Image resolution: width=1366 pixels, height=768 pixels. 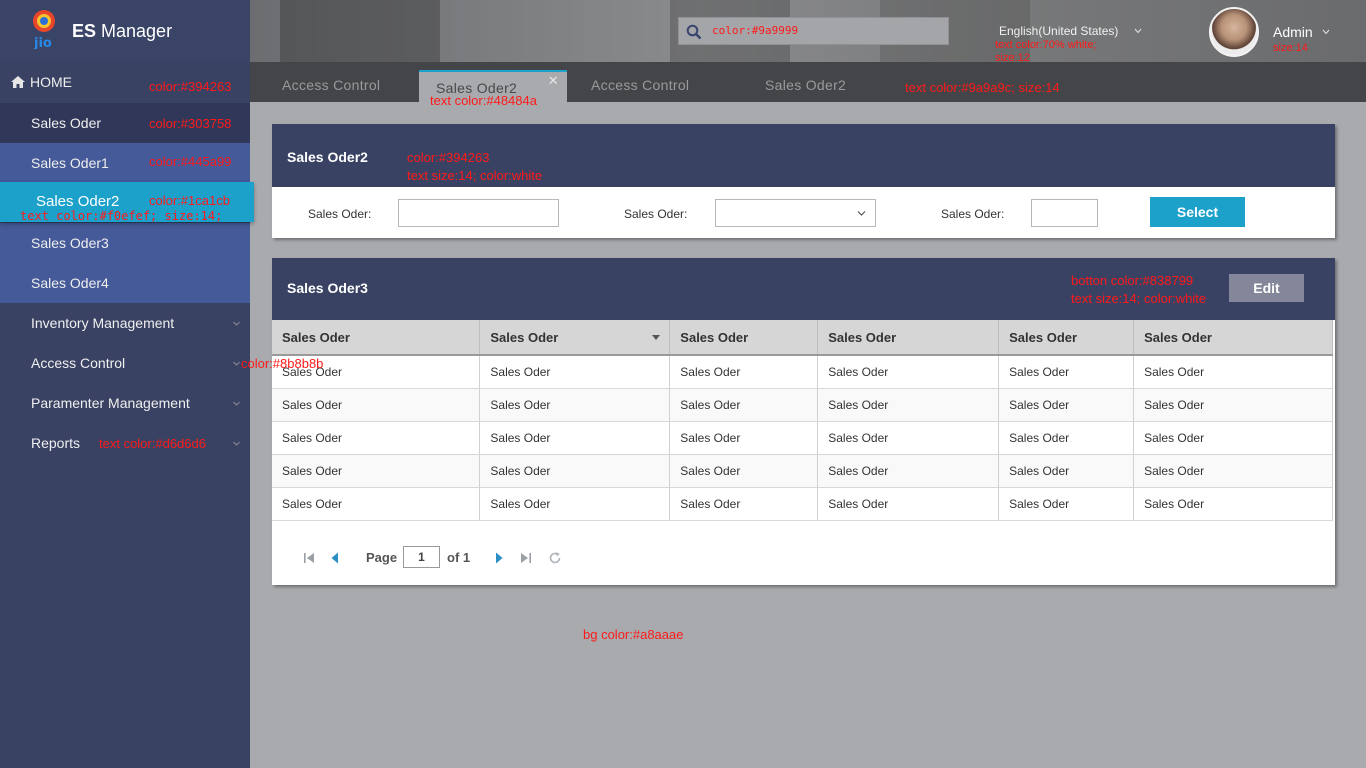 What do you see at coordinates (1234, 32) in the screenshot?
I see `avatar` at bounding box center [1234, 32].